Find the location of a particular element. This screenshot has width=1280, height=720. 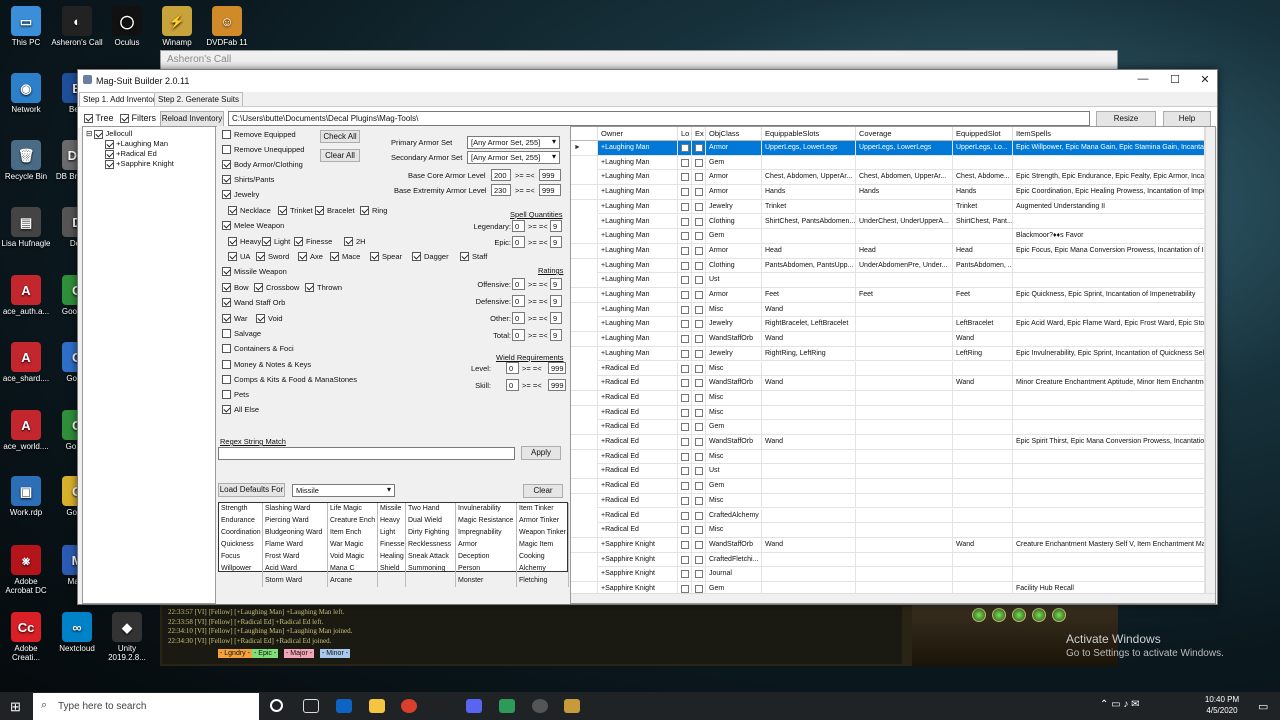

spell-grid-cell: Willpower is located at coordinates (241, 569).